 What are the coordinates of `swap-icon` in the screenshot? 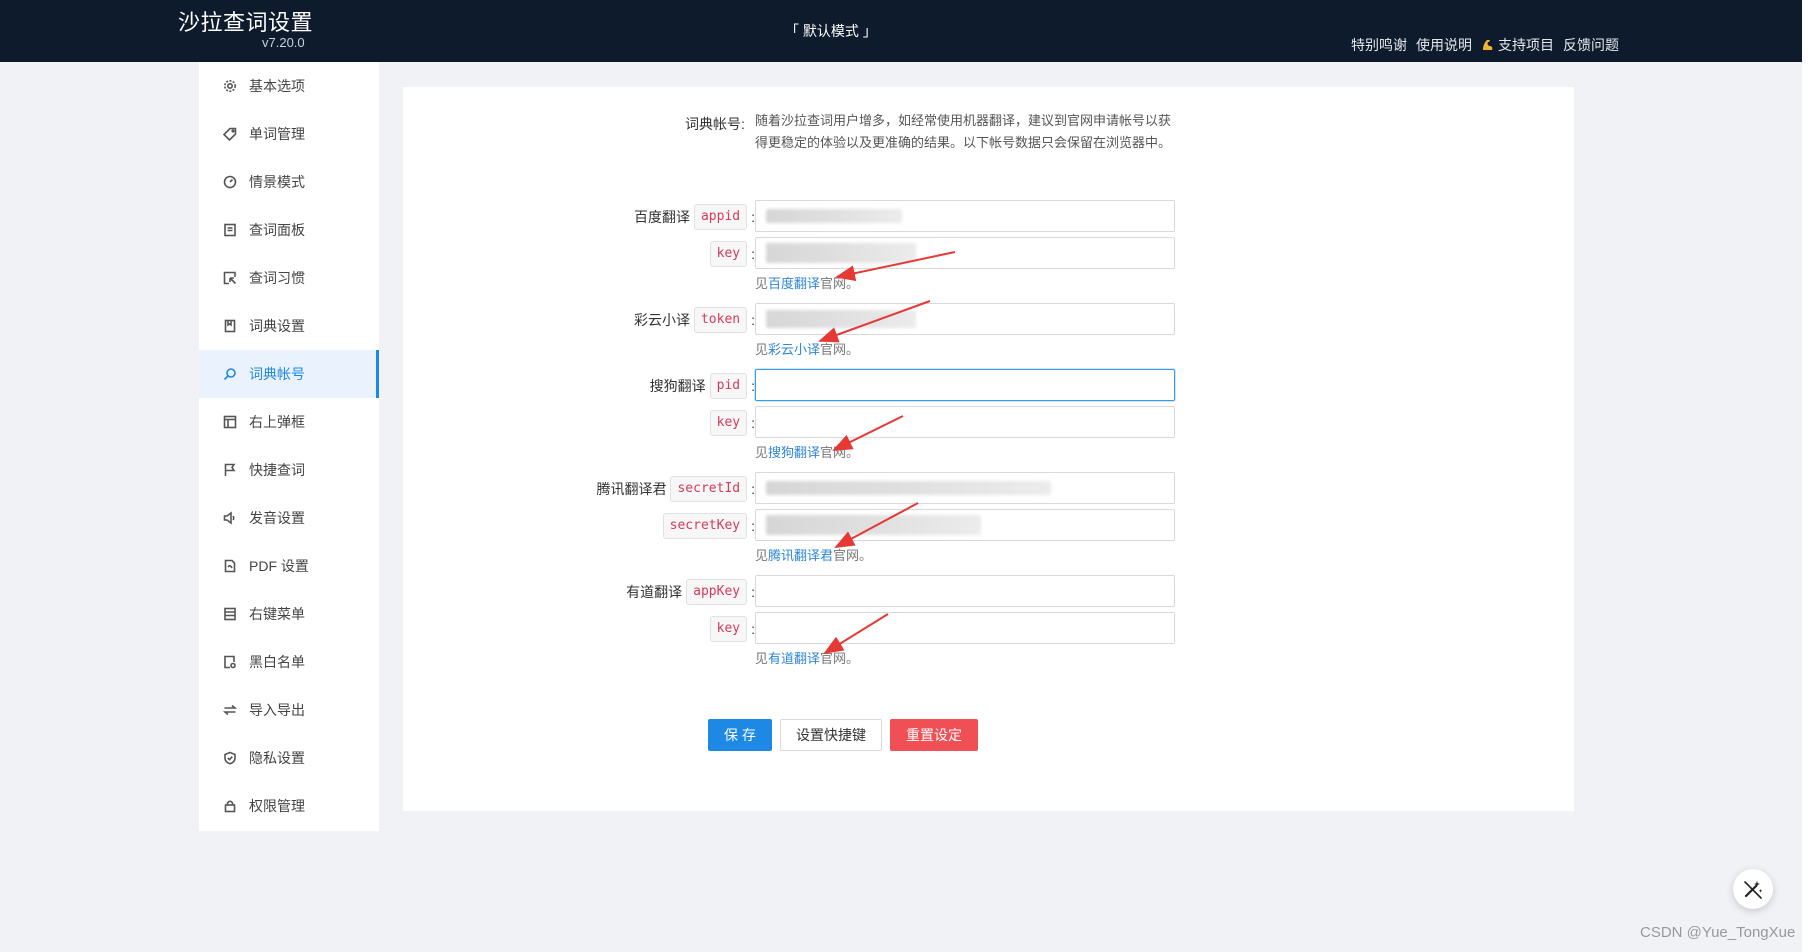 It's located at (230, 710).